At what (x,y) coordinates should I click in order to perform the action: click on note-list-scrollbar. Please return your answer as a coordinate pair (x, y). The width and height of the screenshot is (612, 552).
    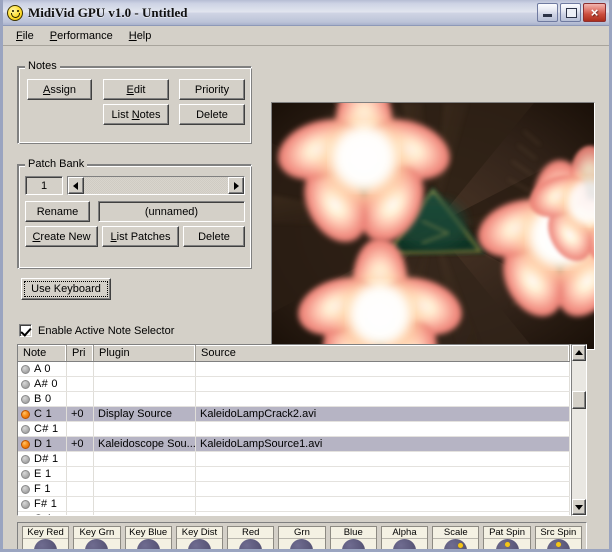
    Looking at the image, I should click on (579, 430).